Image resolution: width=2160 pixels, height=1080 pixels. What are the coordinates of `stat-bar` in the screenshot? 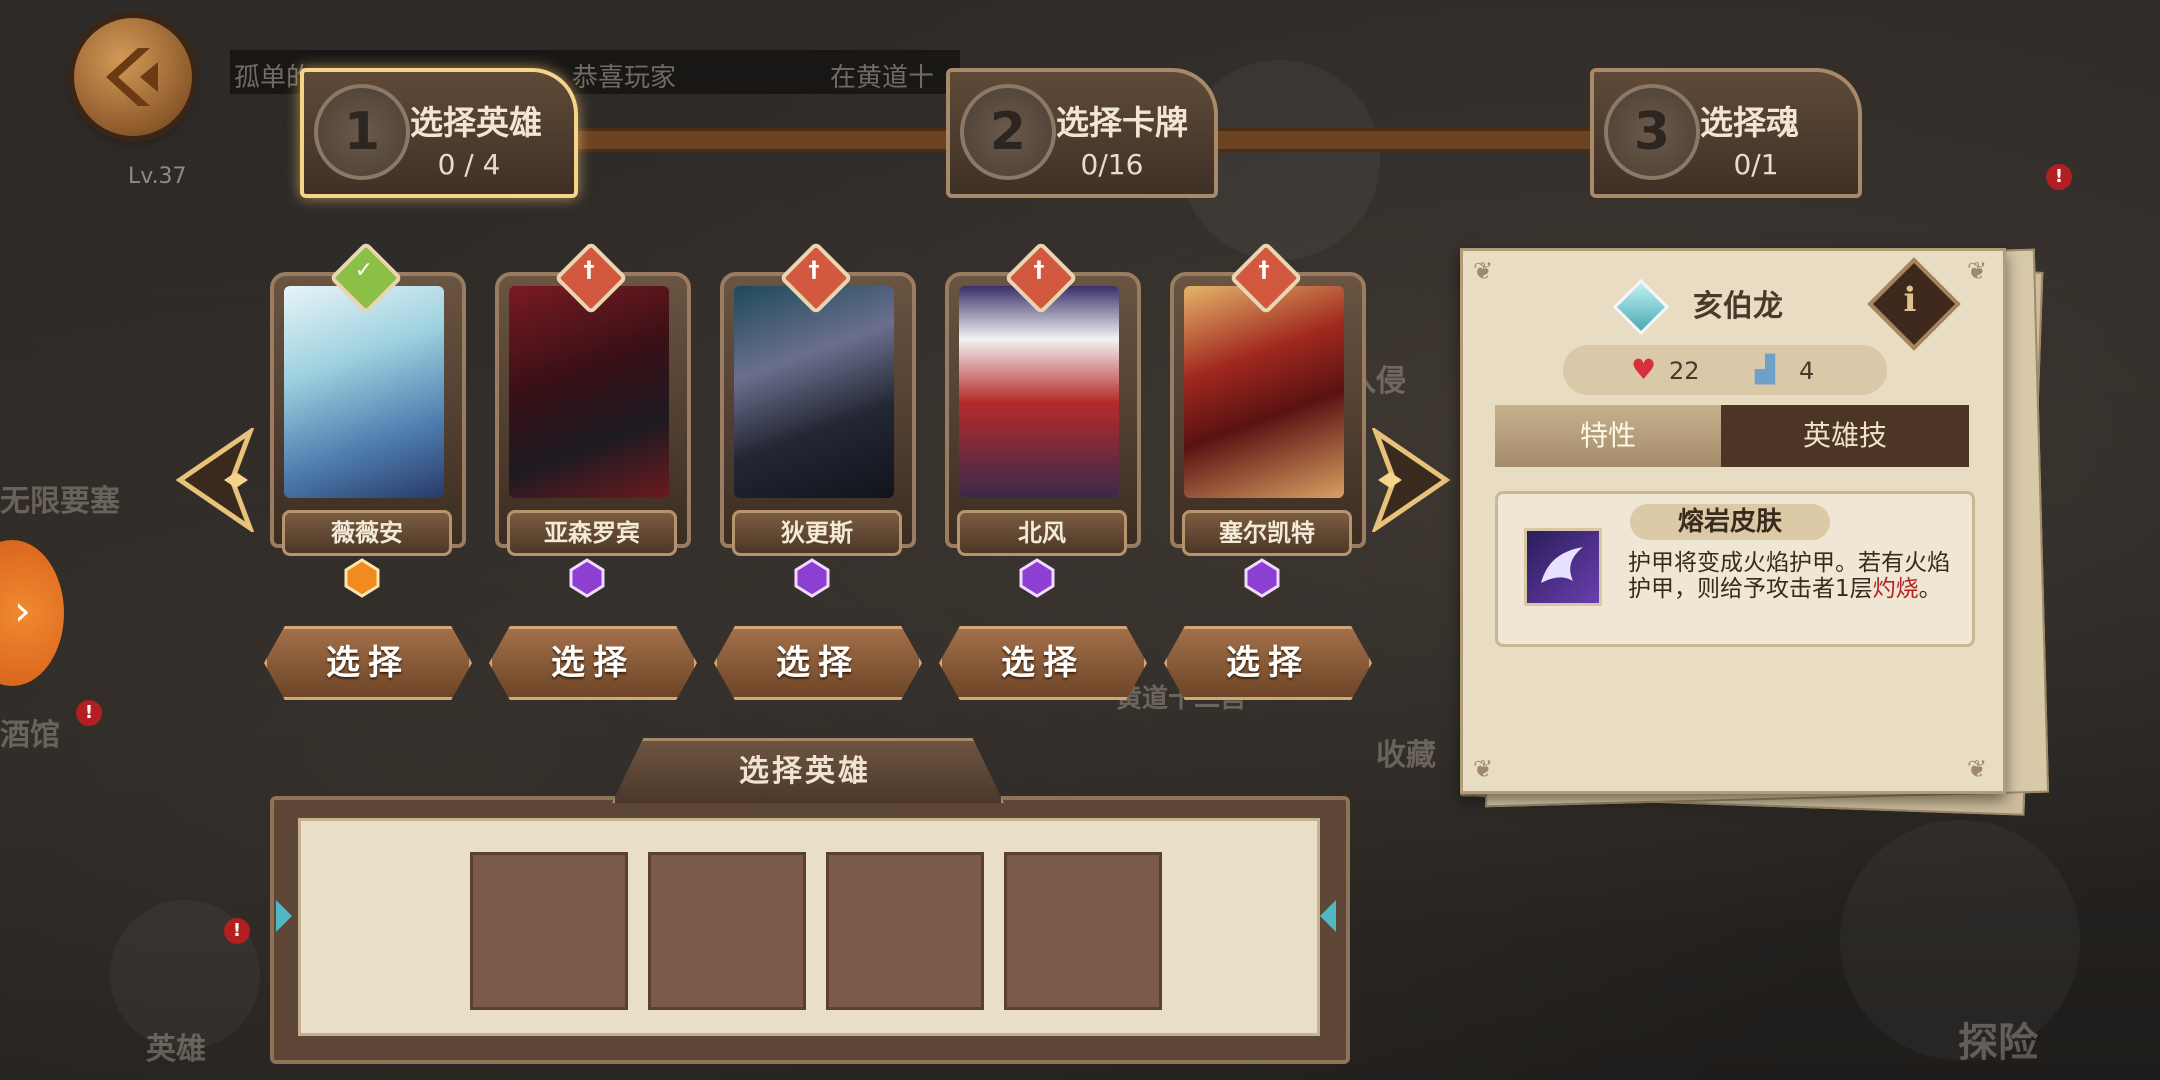 It's located at (1725, 370).